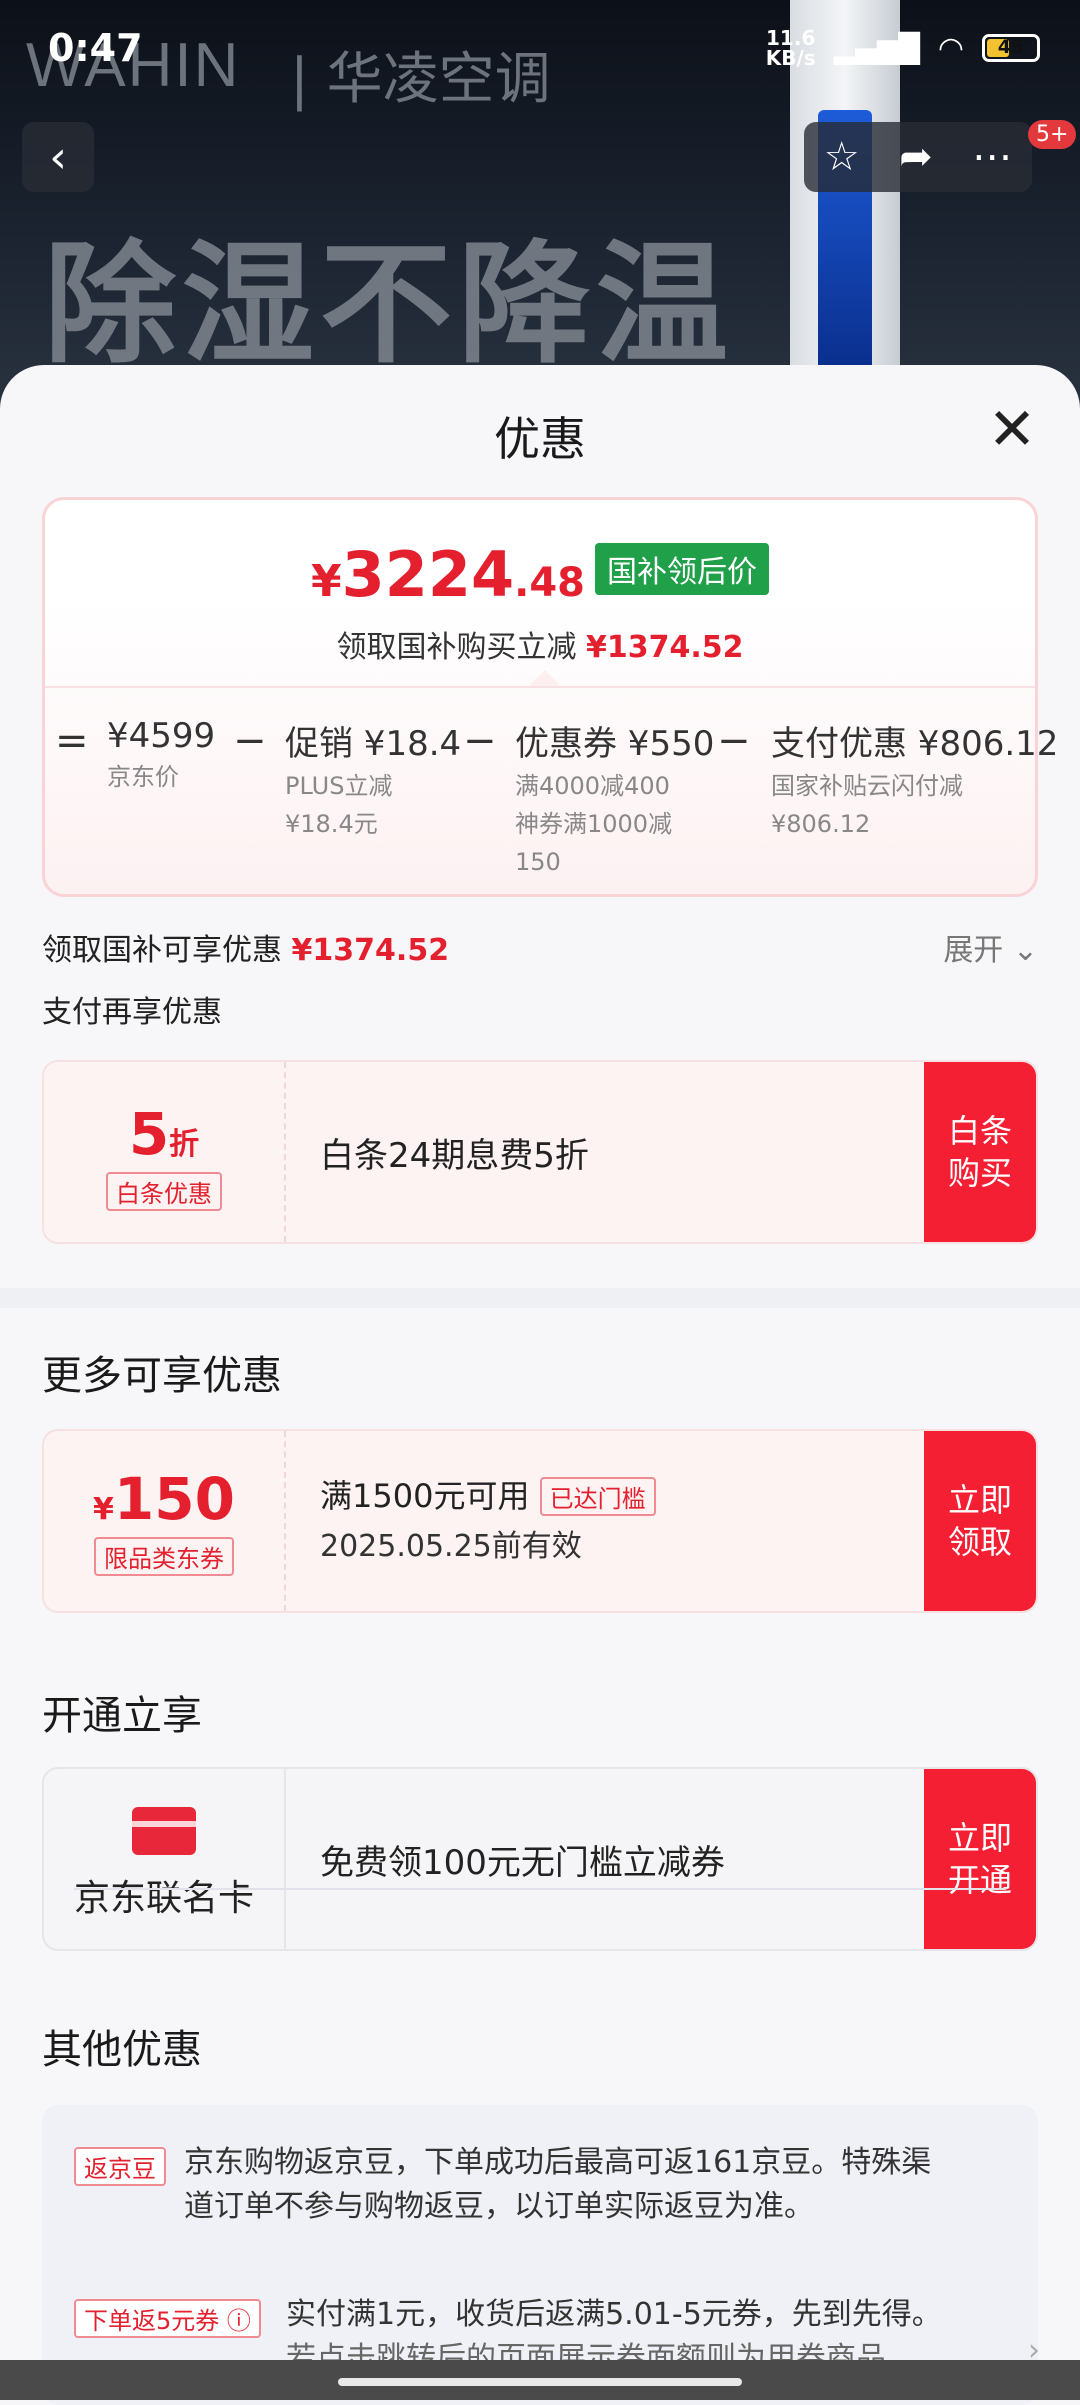 The width and height of the screenshot is (1080, 2405). What do you see at coordinates (990, 947) in the screenshot?
I see `expand-button: 展开 ⌄` at bounding box center [990, 947].